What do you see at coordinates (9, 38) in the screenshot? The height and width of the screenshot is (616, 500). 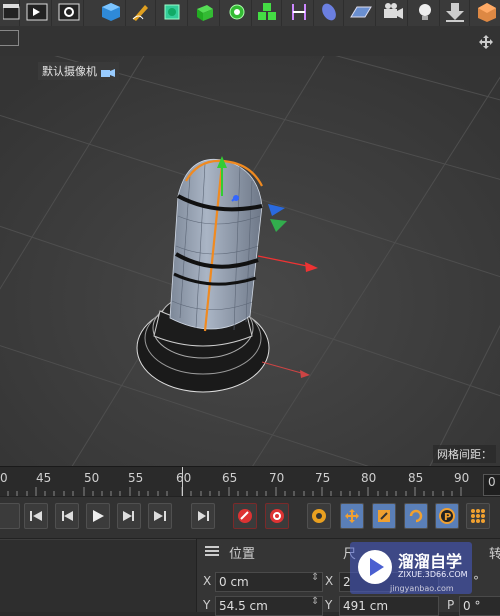 I see `viewport-menu-edge` at bounding box center [9, 38].